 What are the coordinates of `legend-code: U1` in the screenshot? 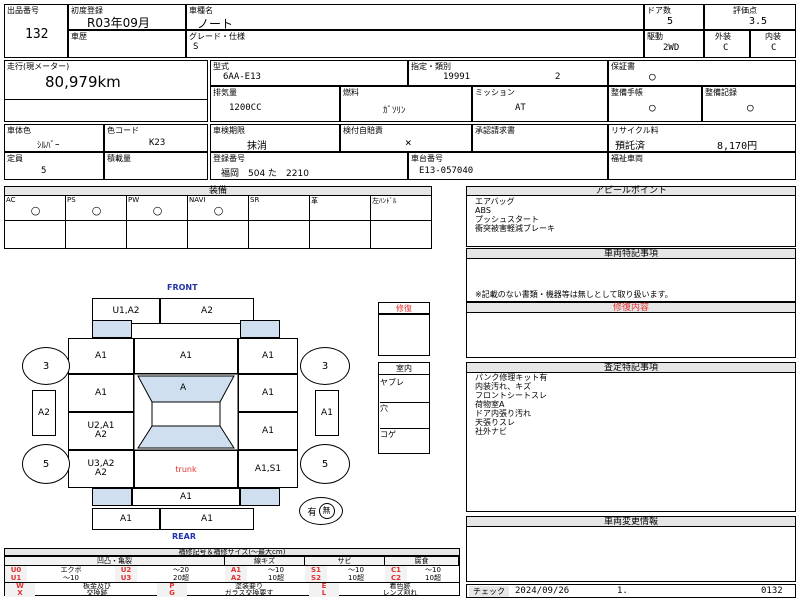 It's located at (16, 578).